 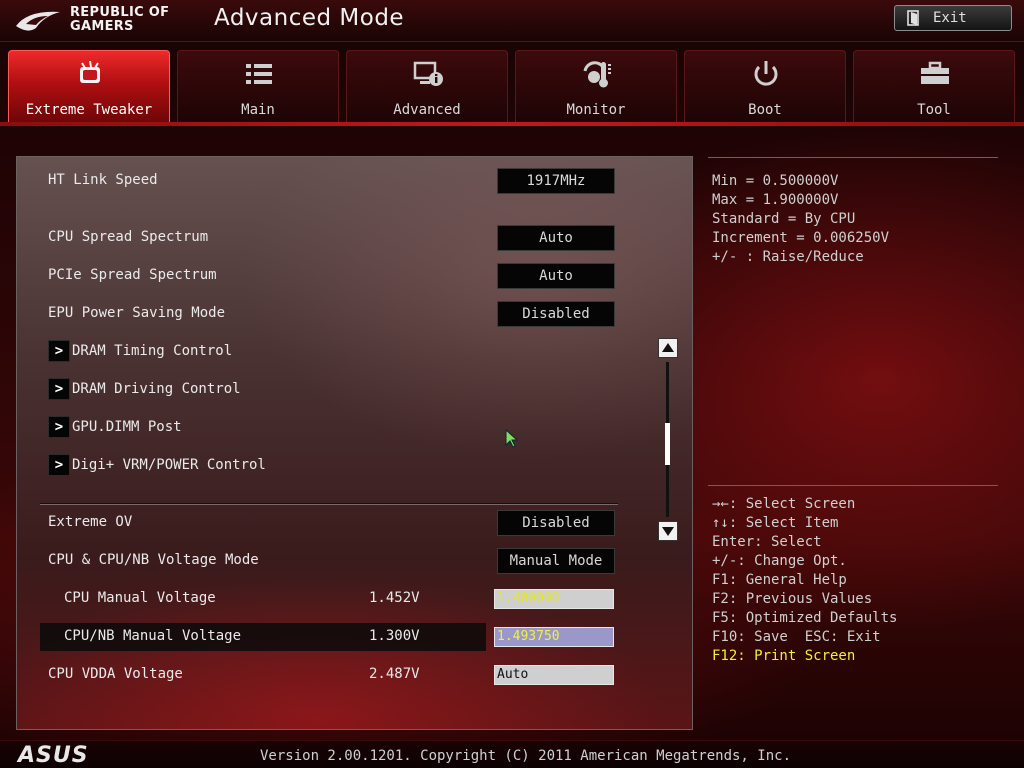 What do you see at coordinates (775, 200) in the screenshot?
I see `info-line: Max = 1.900000V` at bounding box center [775, 200].